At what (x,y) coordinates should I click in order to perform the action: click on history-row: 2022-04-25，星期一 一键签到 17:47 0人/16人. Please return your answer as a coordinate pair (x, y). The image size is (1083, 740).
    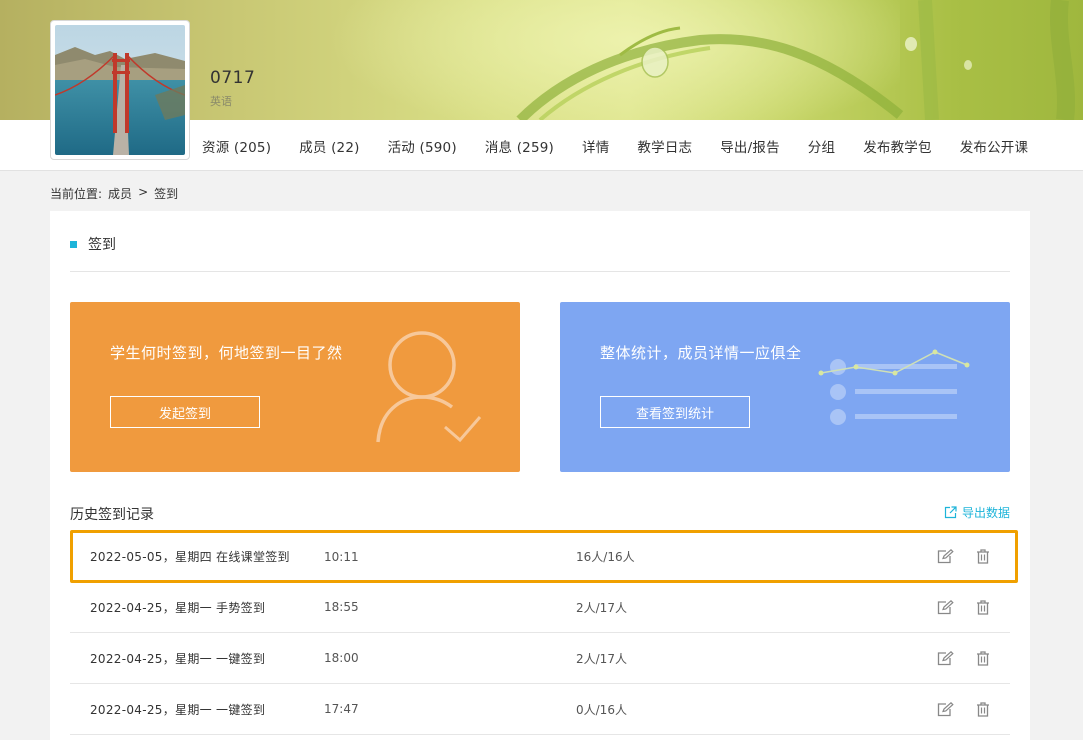
    Looking at the image, I should click on (540, 709).